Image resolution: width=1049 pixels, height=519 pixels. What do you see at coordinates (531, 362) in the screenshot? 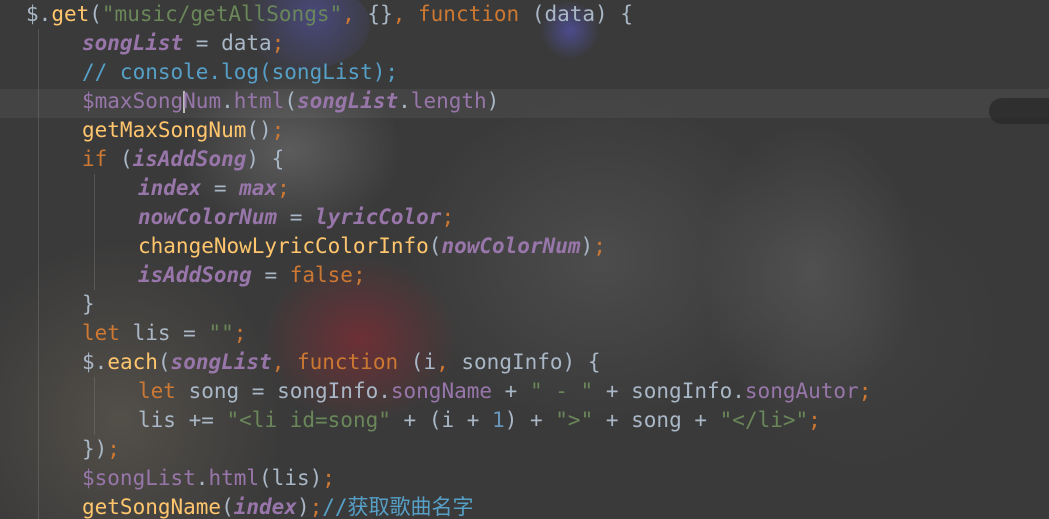
I see `code-token: songInfo) {` at bounding box center [531, 362].